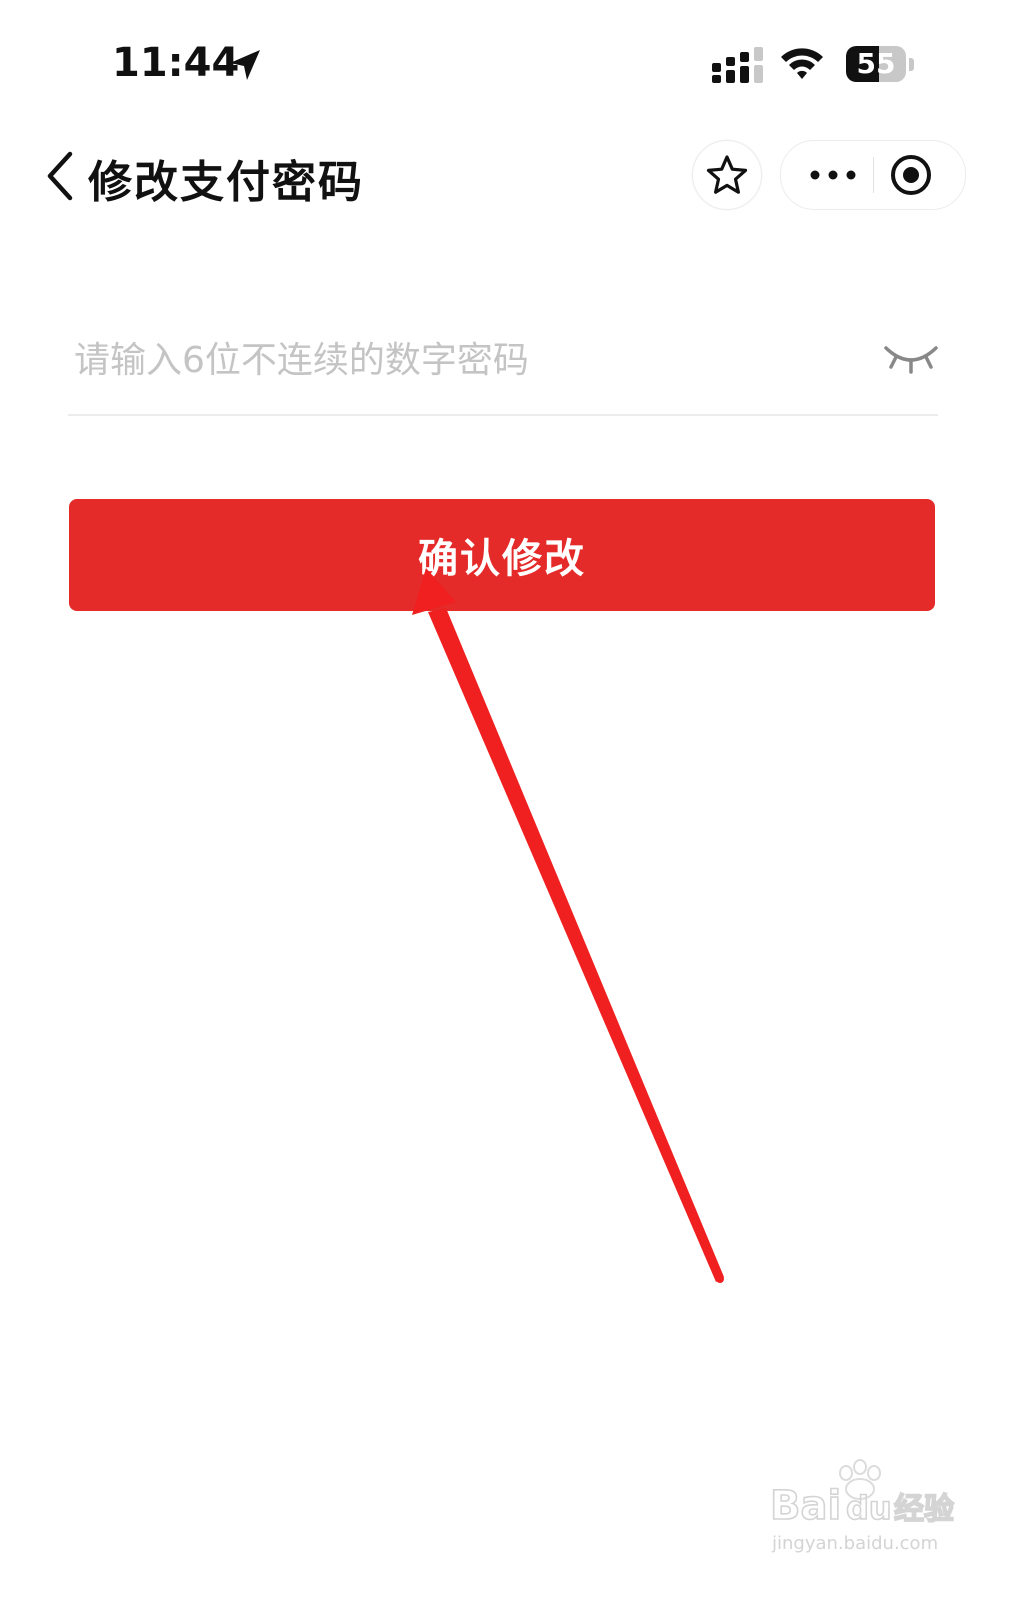  Describe the element at coordinates (245, 65) in the screenshot. I see `location-arrow-icon` at that location.